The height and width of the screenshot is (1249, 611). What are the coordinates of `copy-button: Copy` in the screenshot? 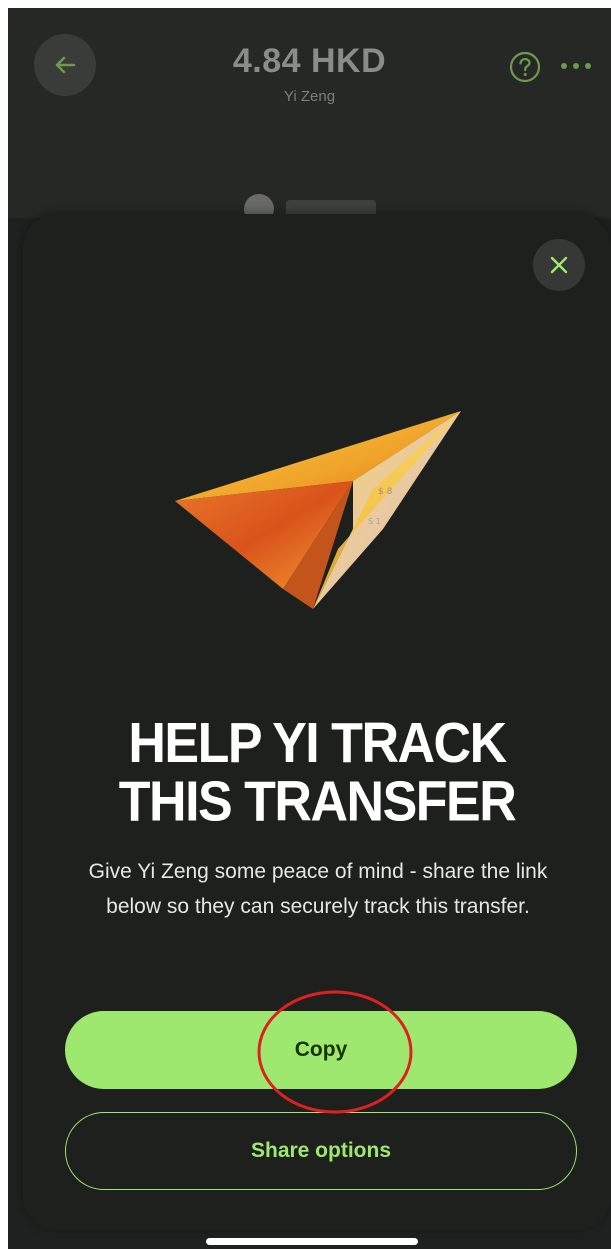 It's located at (321, 1050).